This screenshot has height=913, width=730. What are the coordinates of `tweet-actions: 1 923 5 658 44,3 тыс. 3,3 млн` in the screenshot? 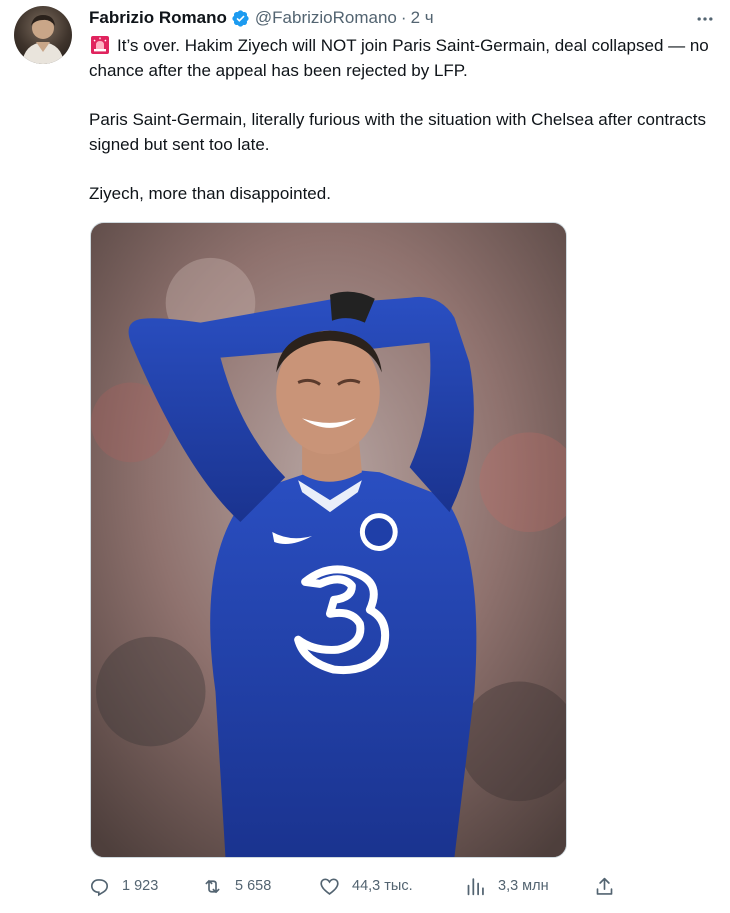 It's located at (359, 886).